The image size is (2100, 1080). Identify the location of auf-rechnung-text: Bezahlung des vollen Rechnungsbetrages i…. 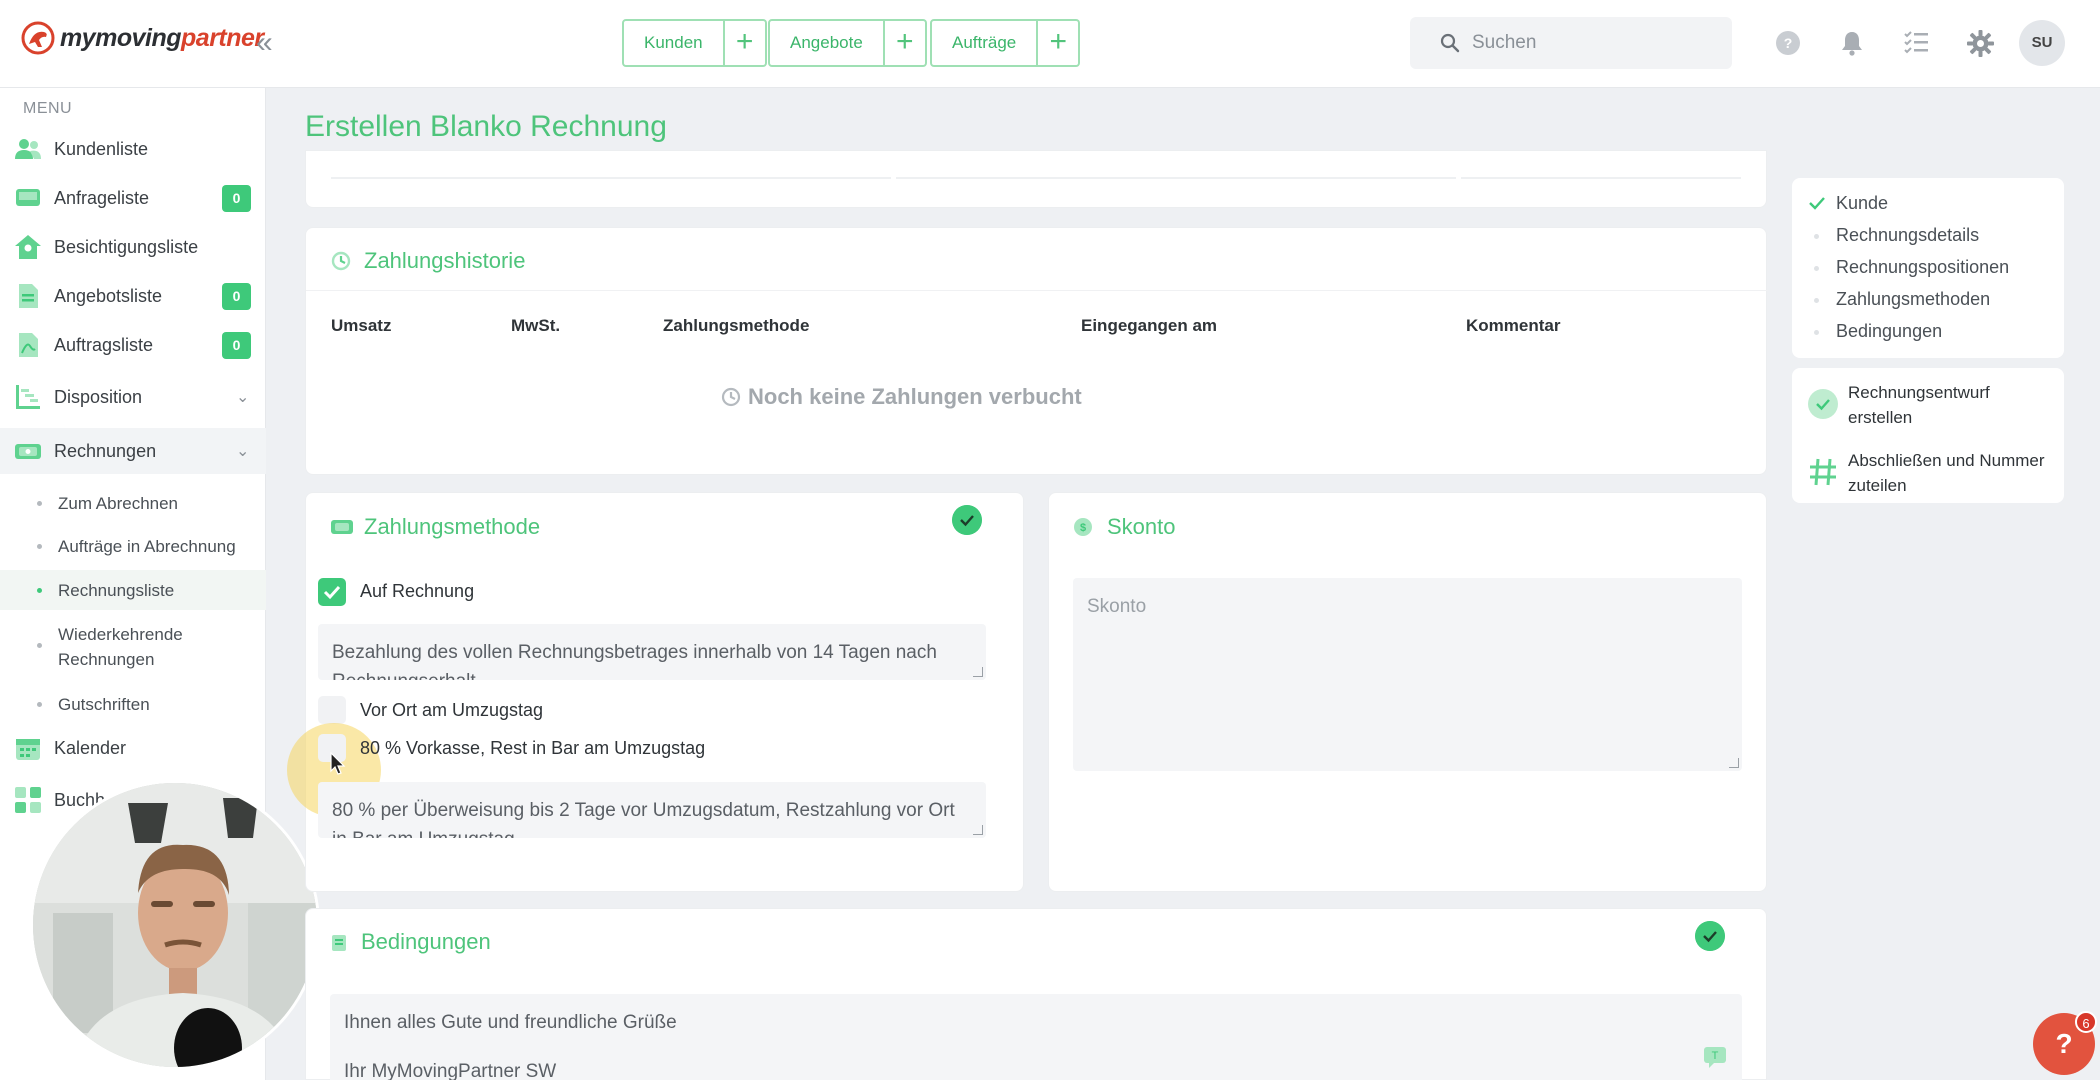
(652, 652).